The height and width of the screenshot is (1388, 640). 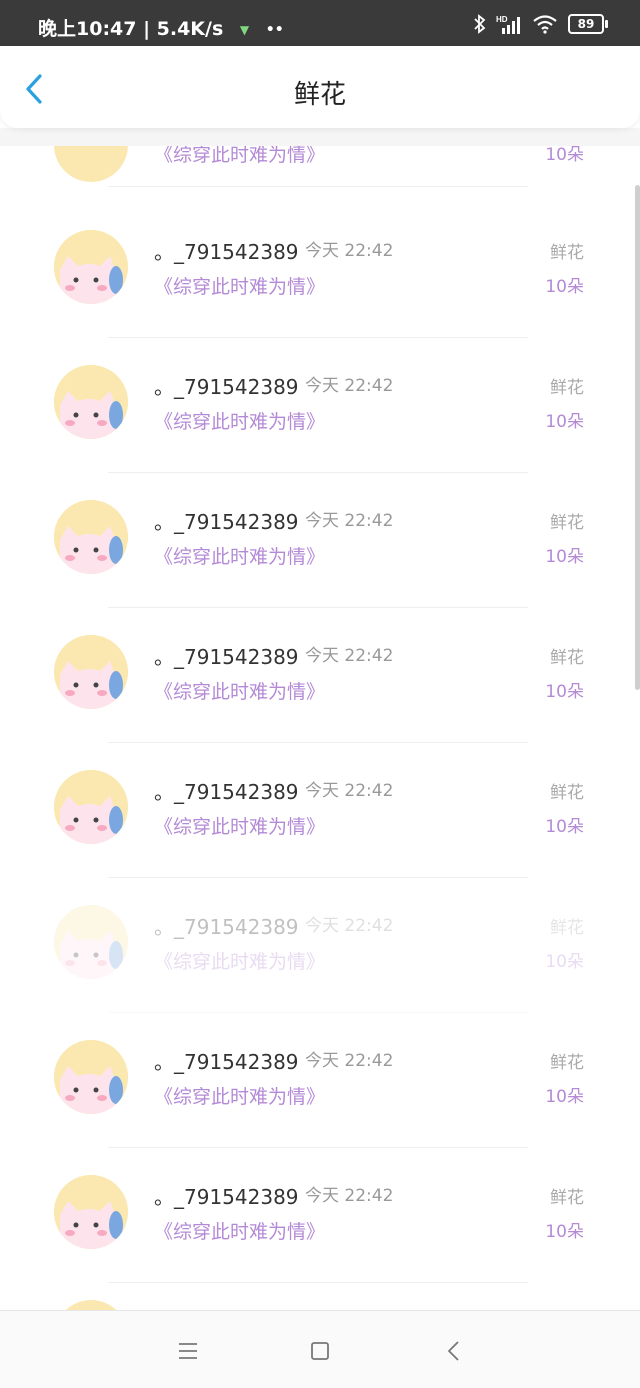 What do you see at coordinates (319, 95) in the screenshot?
I see `page-title: 鲜花` at bounding box center [319, 95].